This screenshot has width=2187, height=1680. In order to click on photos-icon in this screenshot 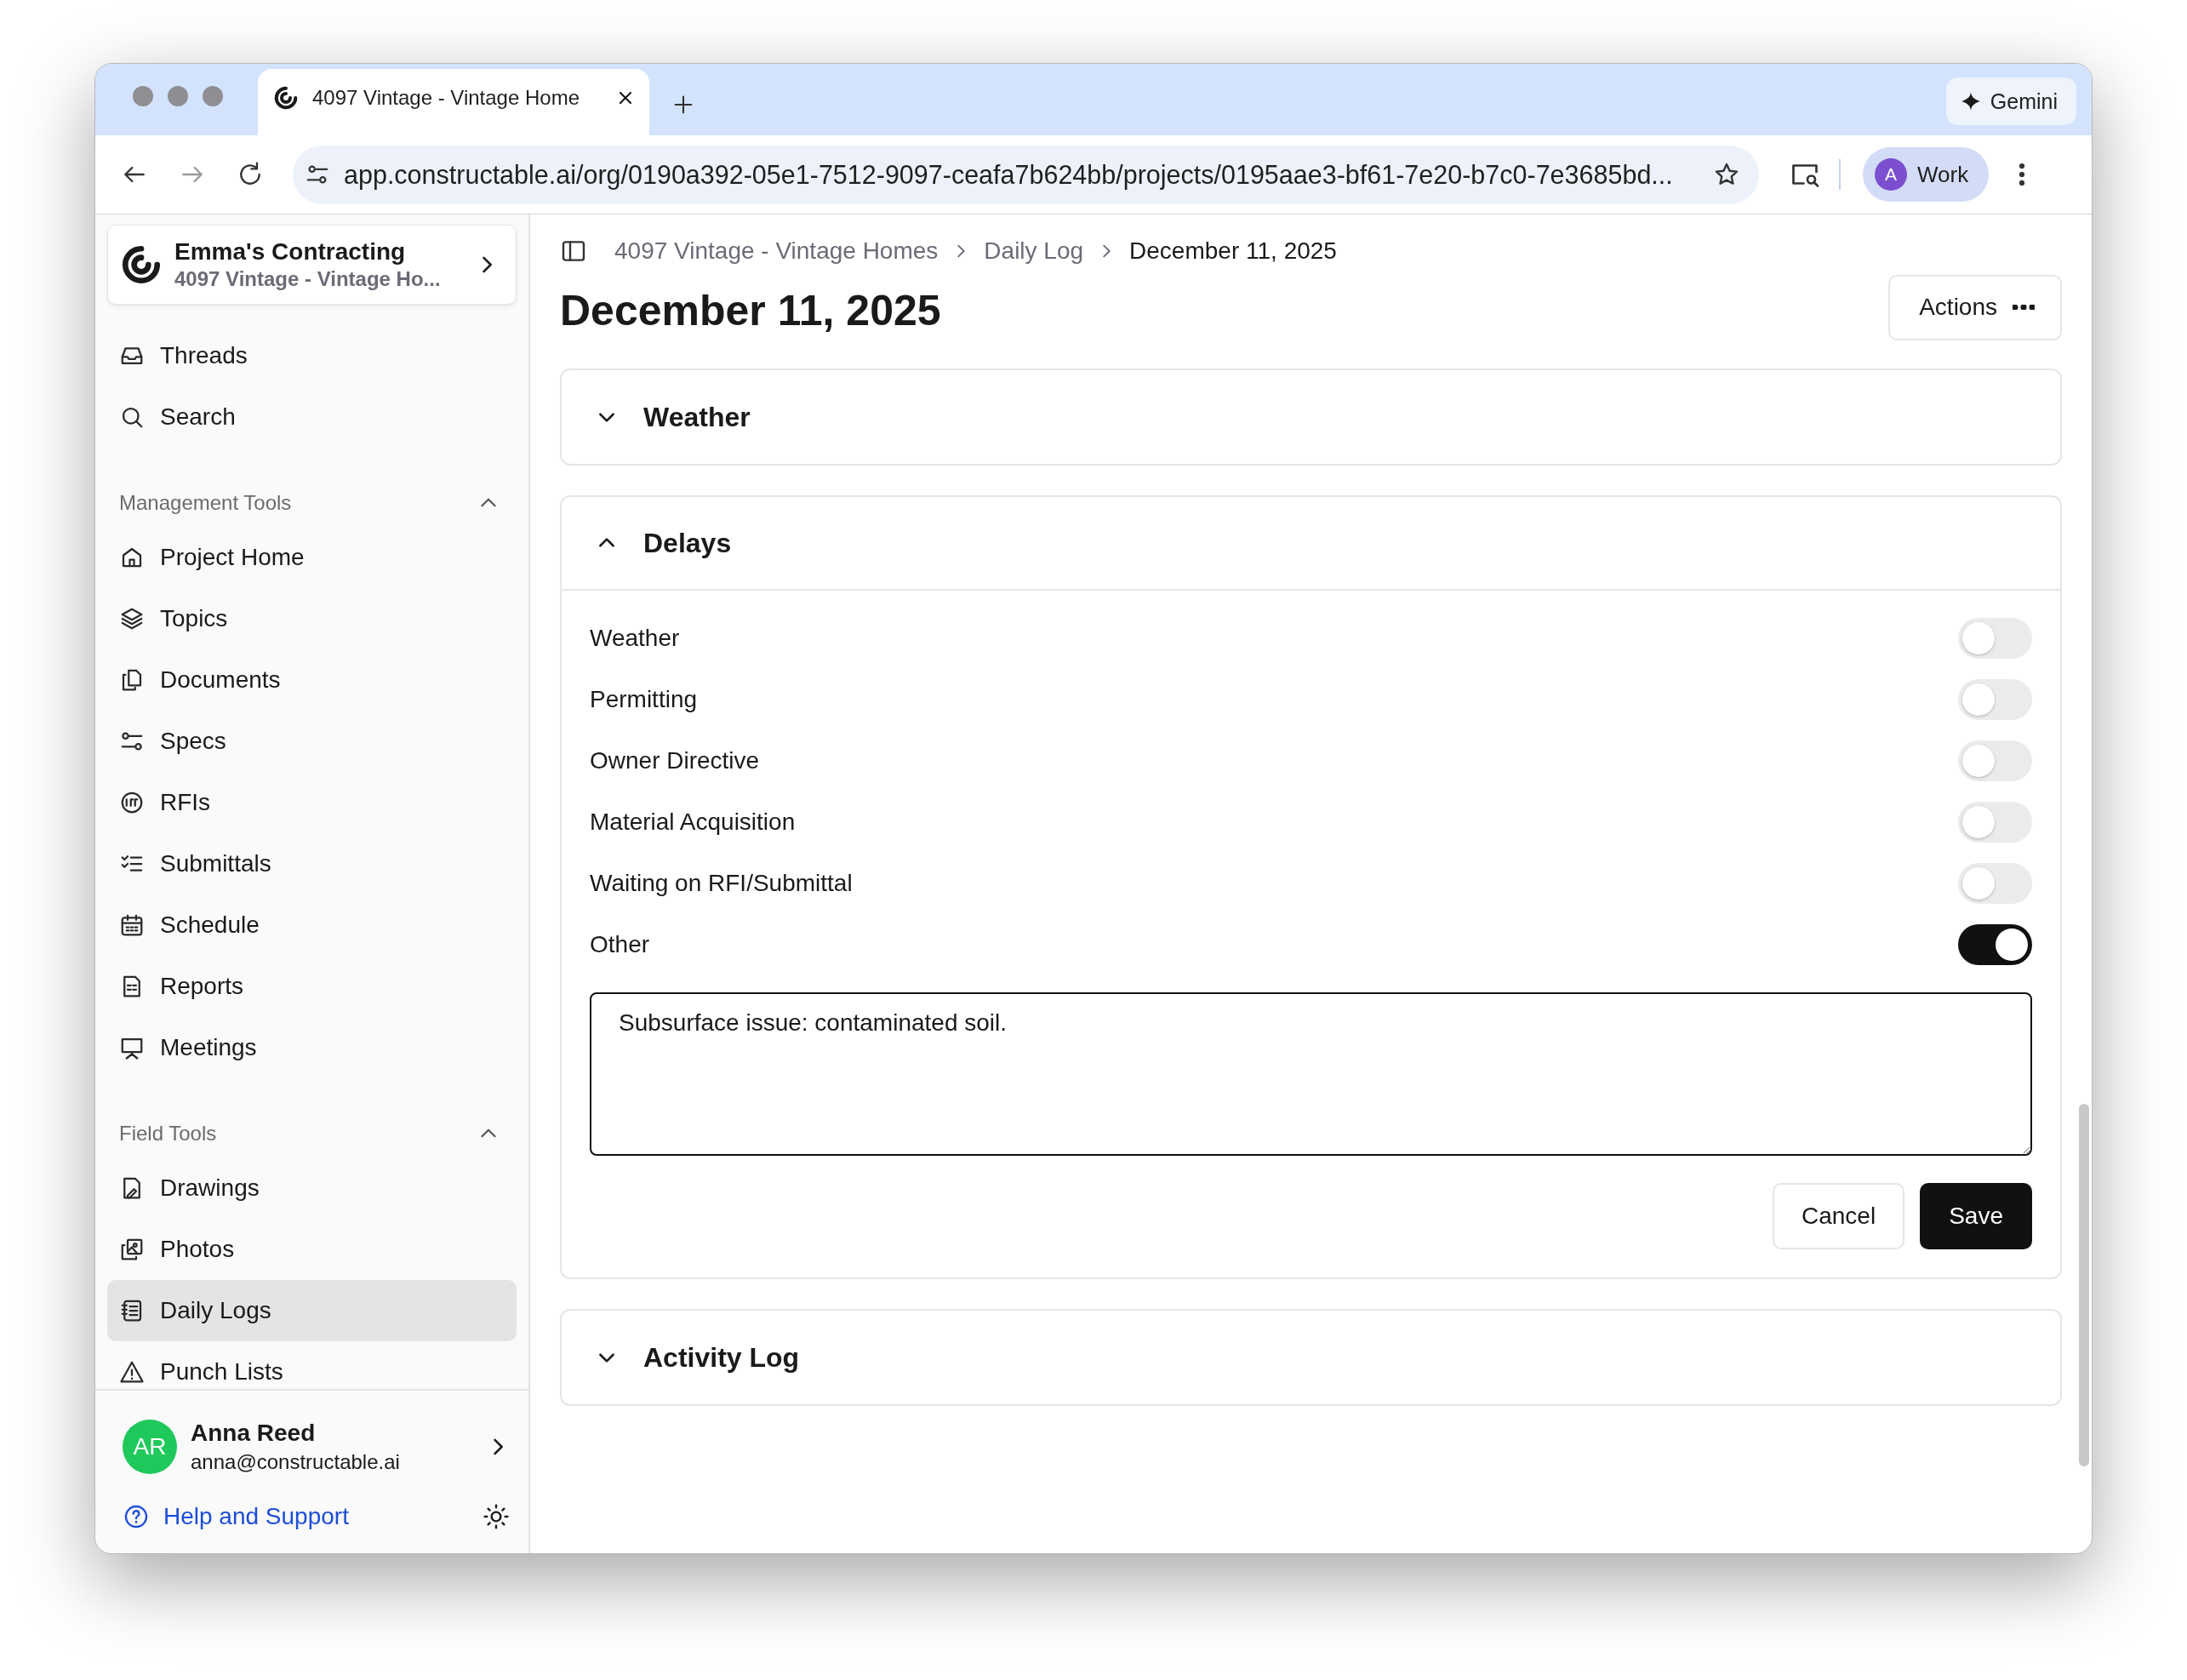, I will do `click(132, 1250)`.